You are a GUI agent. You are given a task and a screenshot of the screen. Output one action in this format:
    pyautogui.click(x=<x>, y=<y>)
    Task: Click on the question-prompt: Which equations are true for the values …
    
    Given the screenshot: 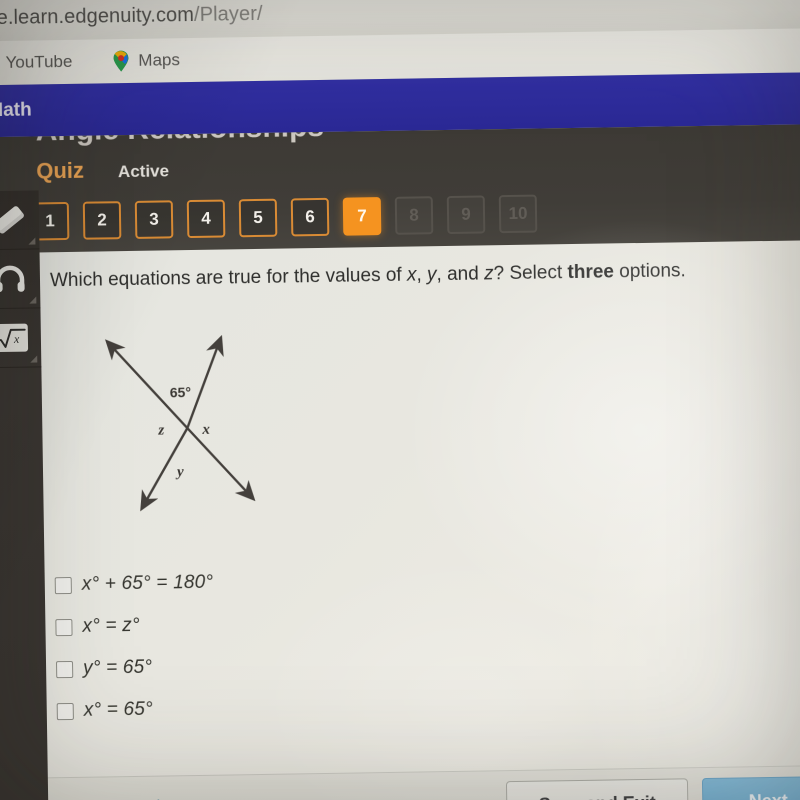 What is the action you would take?
    pyautogui.click(x=400, y=275)
    